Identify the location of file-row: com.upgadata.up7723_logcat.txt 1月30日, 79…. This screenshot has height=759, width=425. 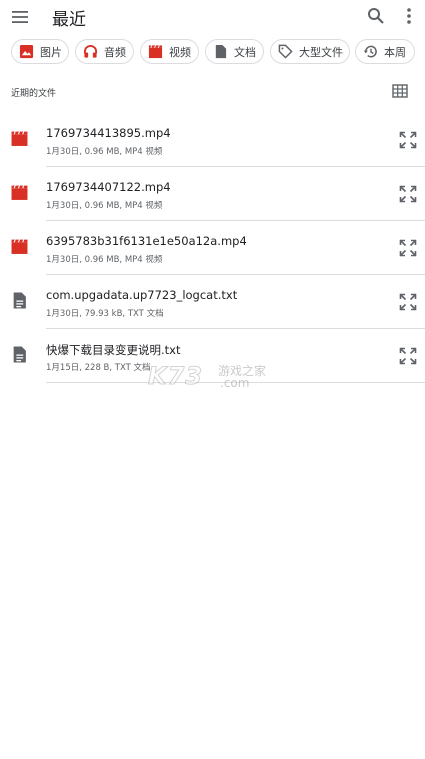
(212, 302).